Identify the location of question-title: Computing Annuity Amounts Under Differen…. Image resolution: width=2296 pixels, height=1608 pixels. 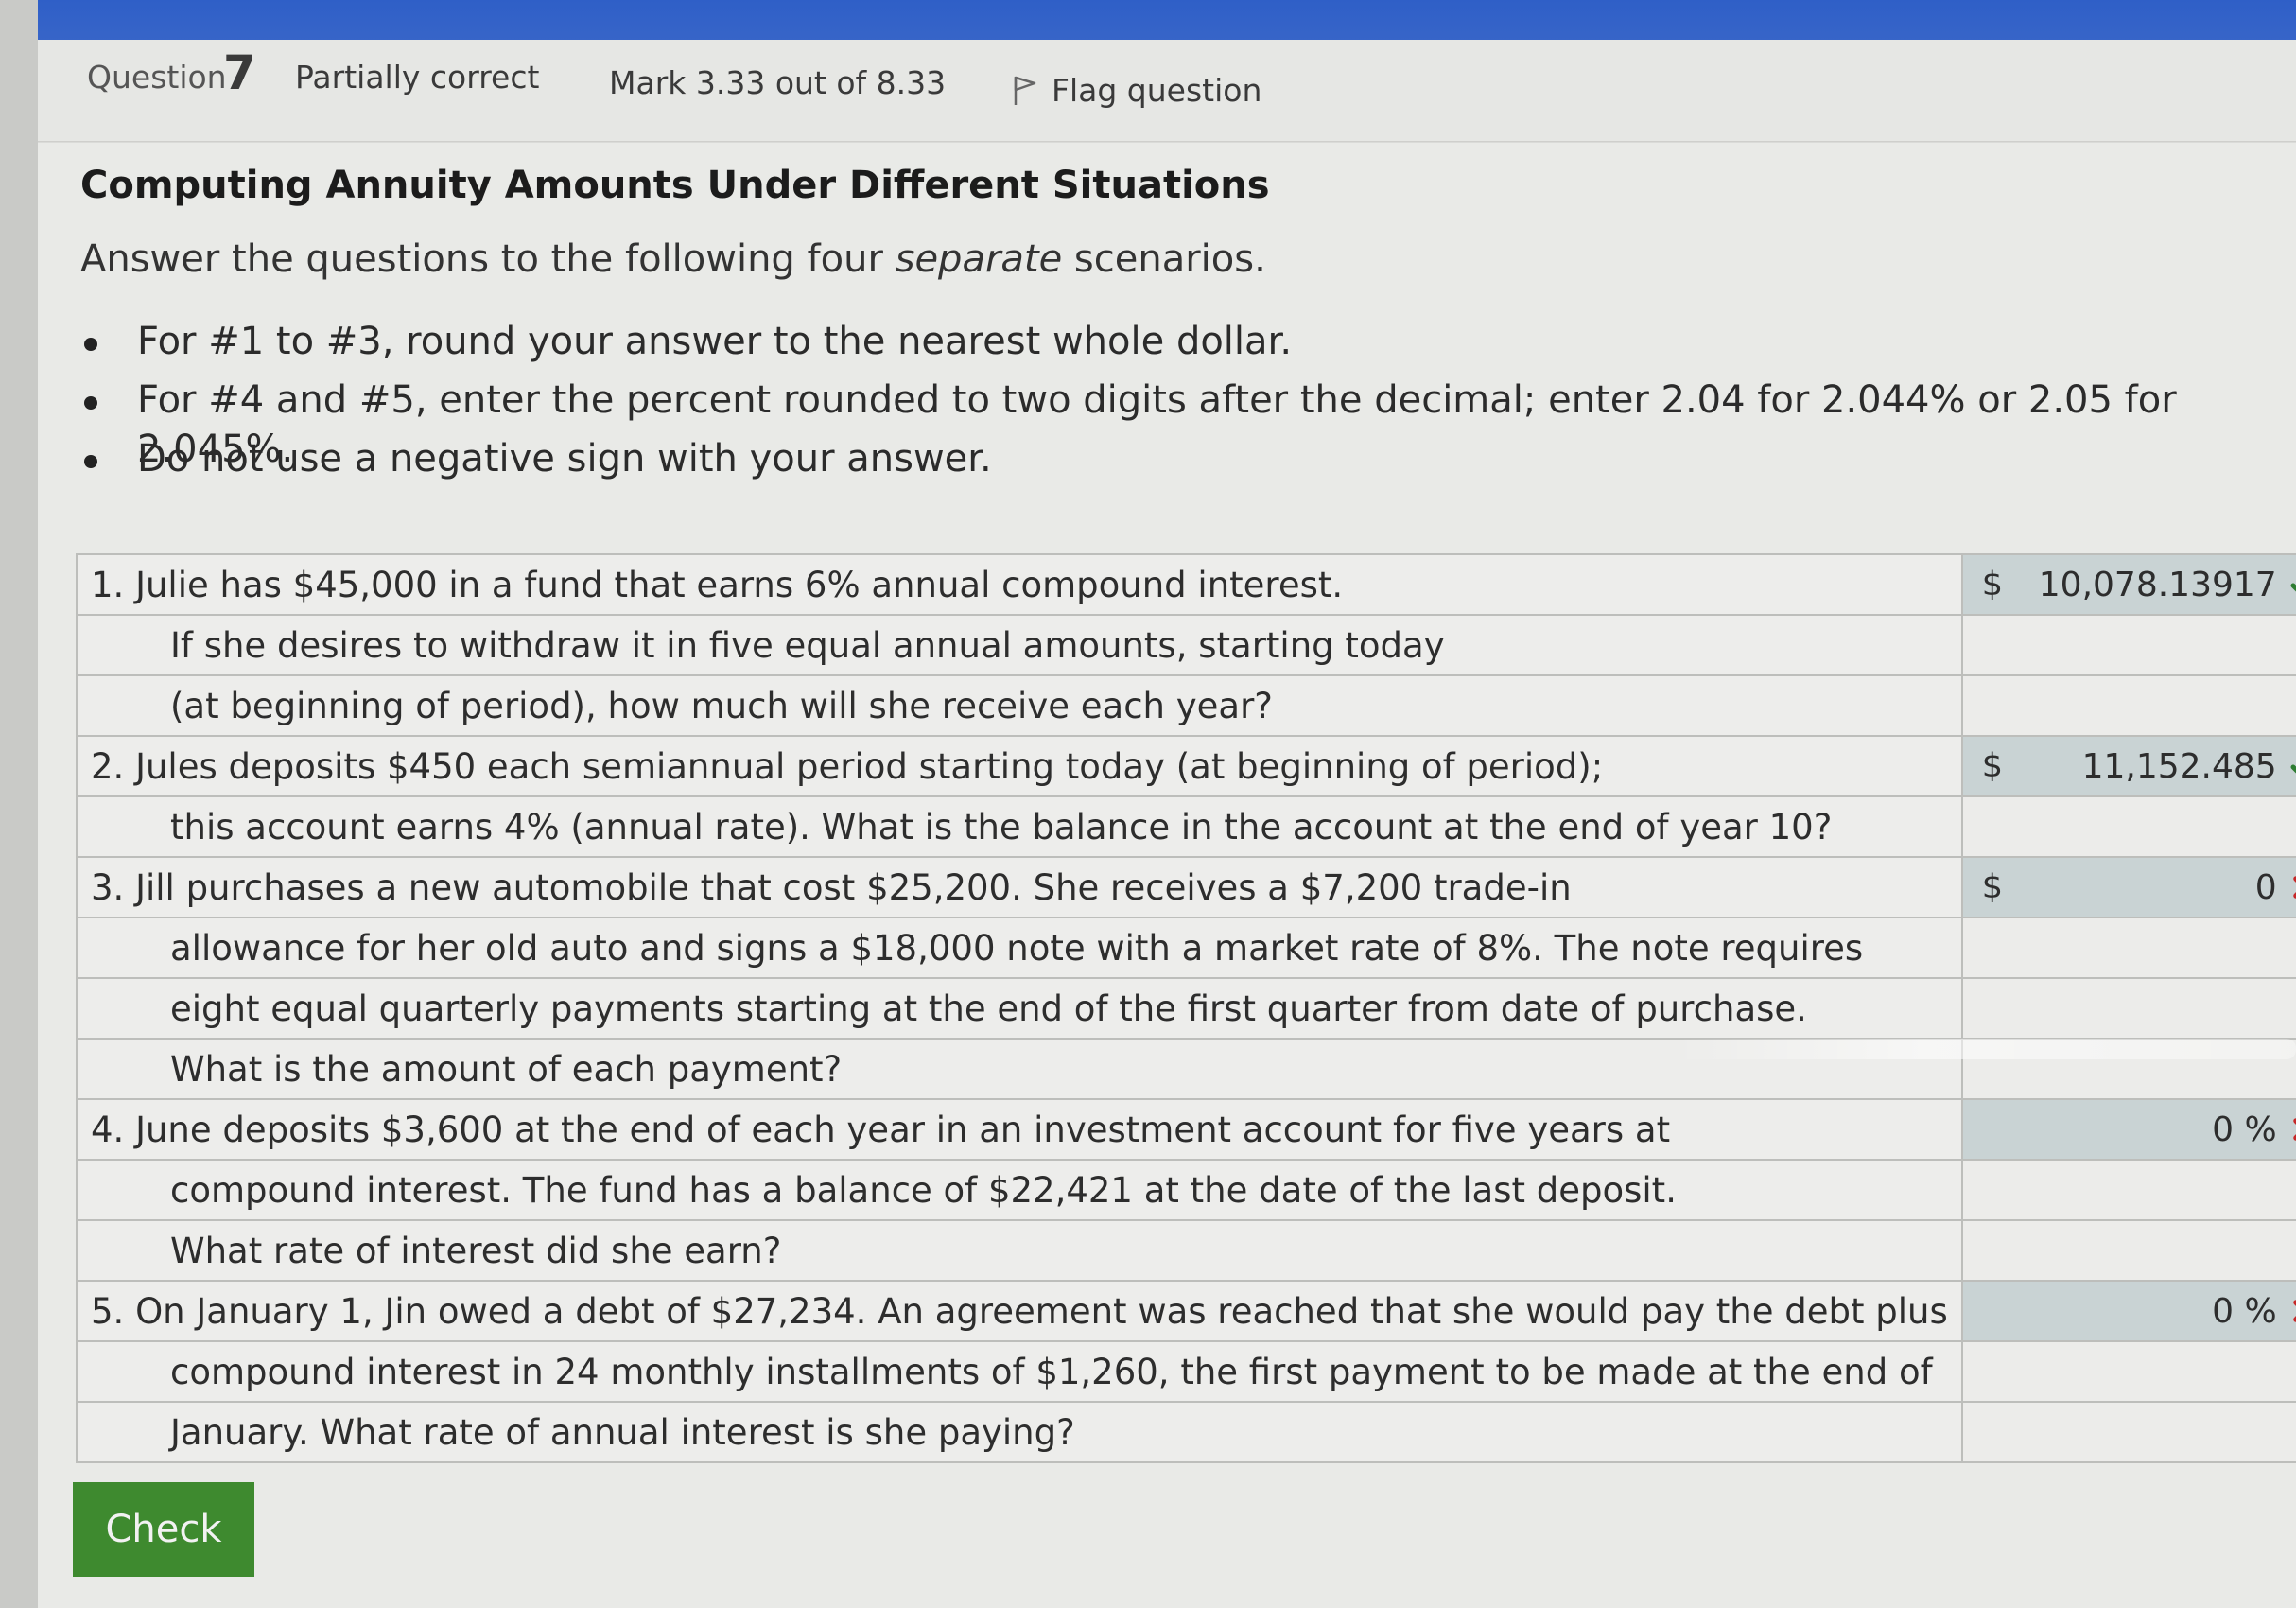
(675, 185).